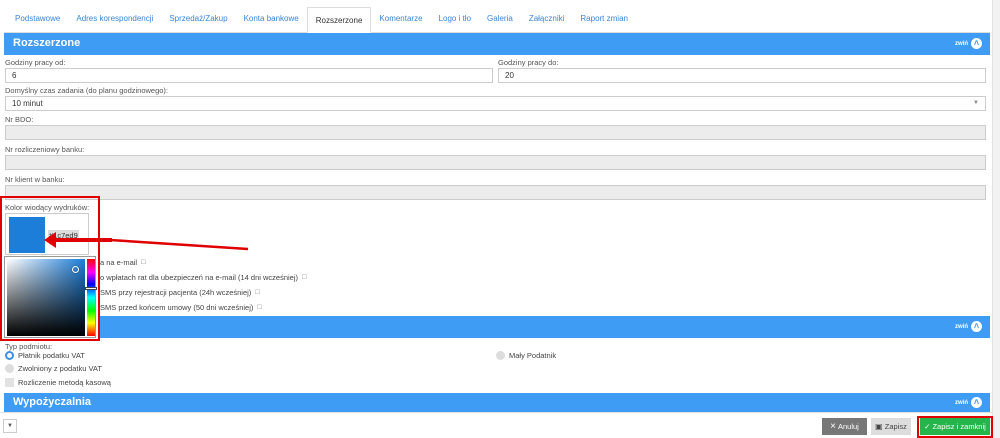 This screenshot has height=438, width=1000. Describe the element at coordinates (495, 132) in the screenshot. I see `bdo-input` at that location.